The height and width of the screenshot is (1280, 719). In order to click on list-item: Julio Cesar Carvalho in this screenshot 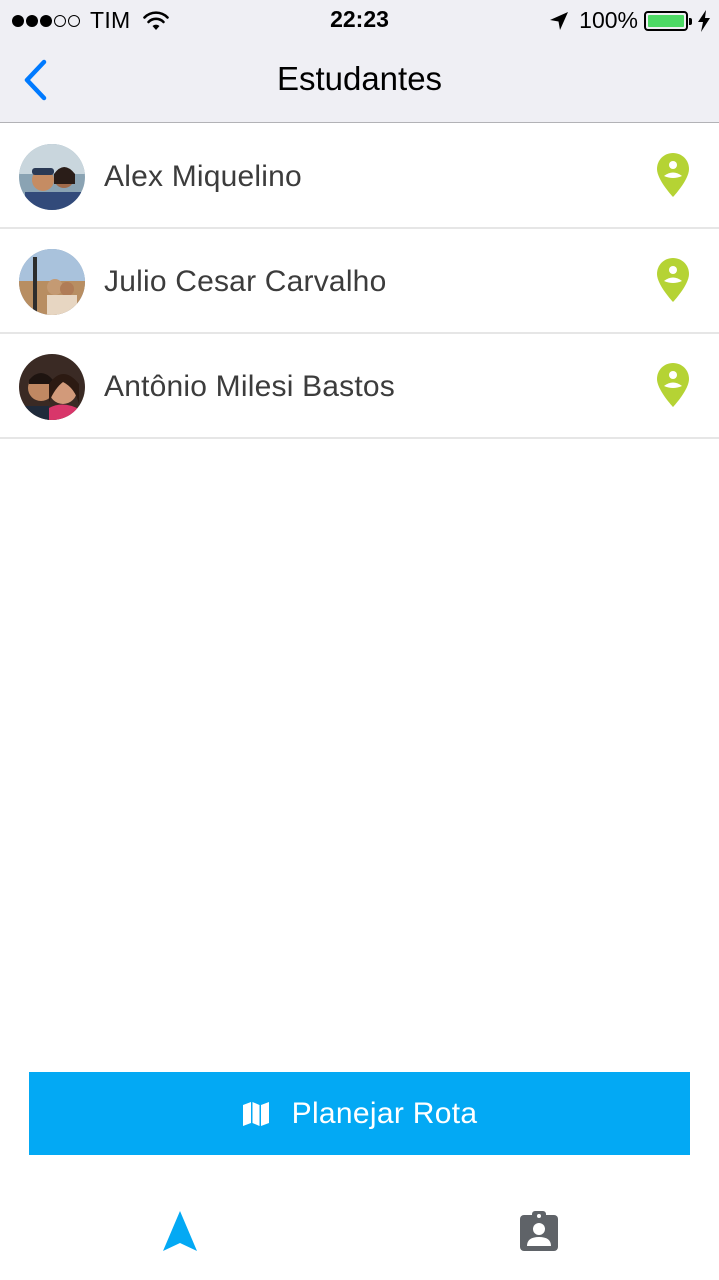, I will do `click(359, 281)`.